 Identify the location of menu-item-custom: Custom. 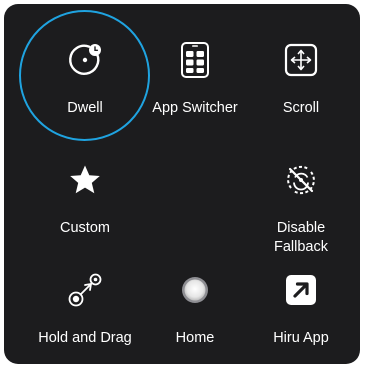
(85, 191).